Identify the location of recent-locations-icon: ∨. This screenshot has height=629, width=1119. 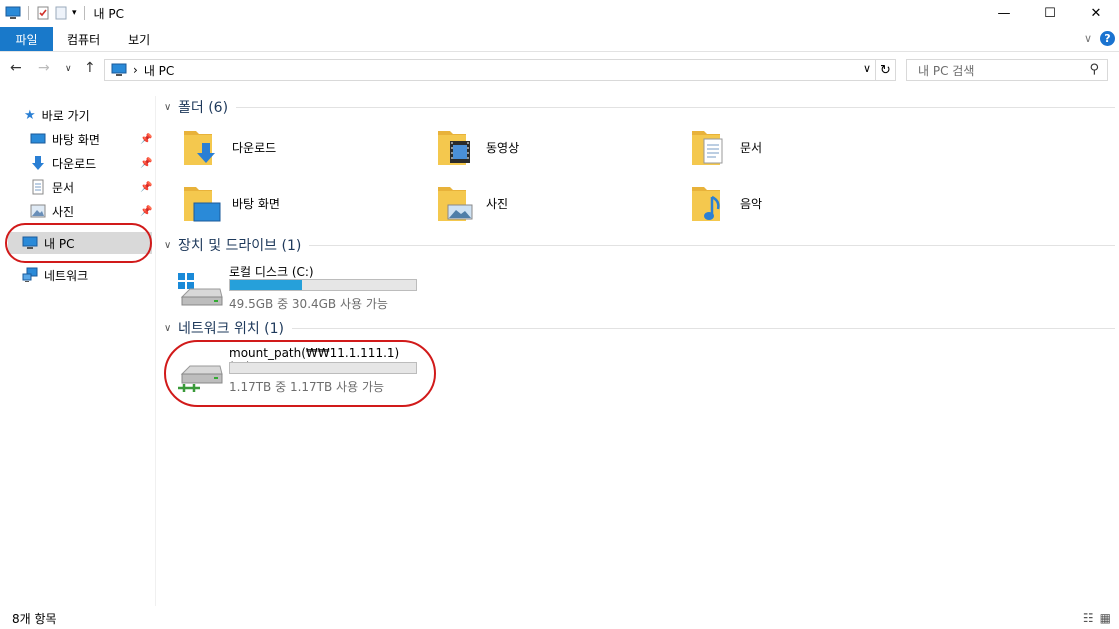
(68, 69).